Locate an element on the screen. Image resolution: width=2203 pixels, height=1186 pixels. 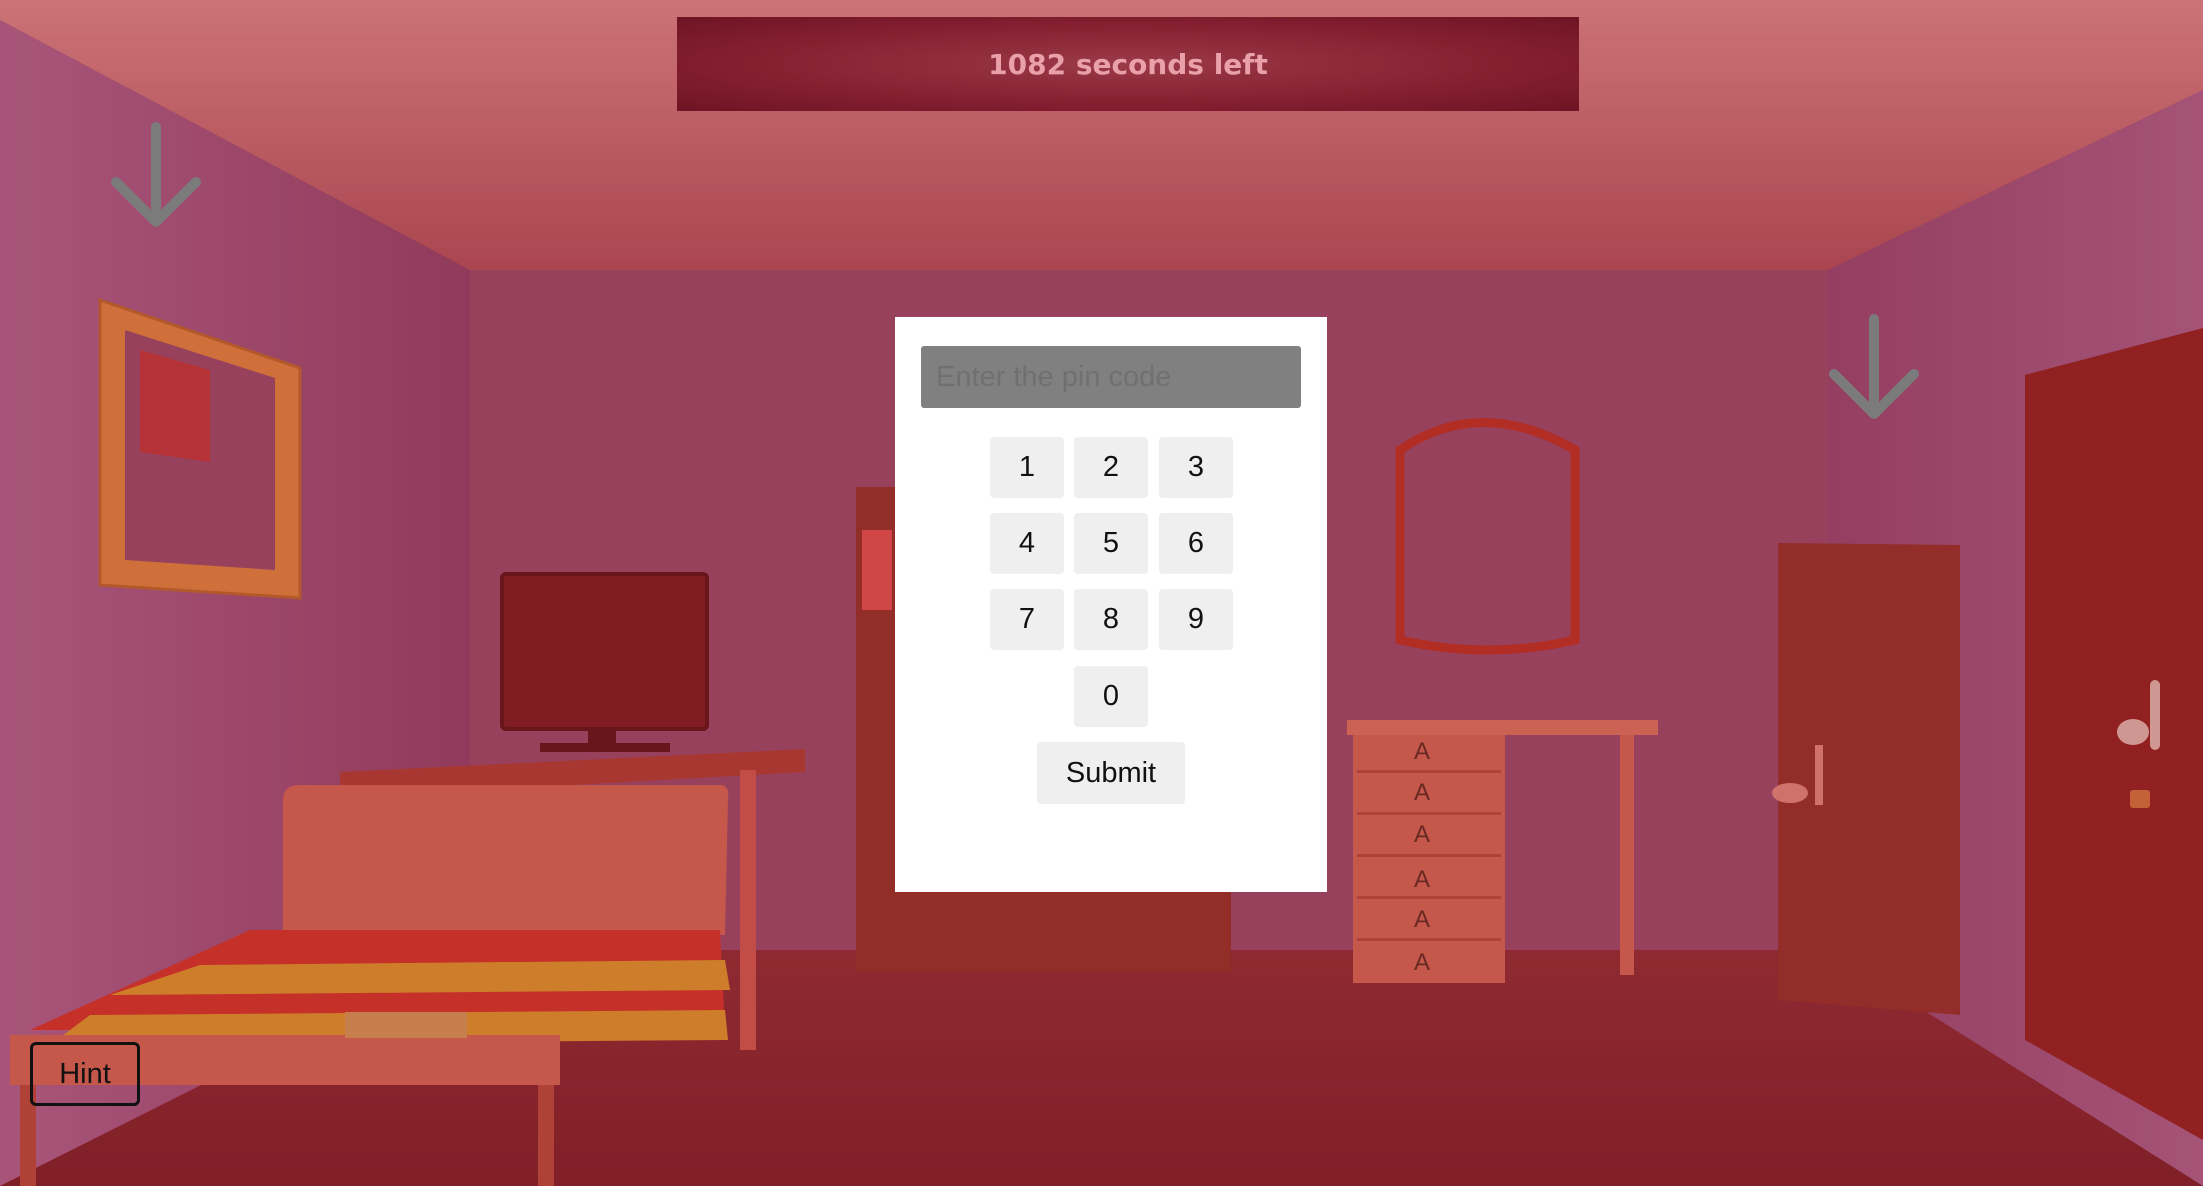
pin-code-modal: 1 2 3 4 5 6 7 8 9 0 Submit is located at coordinates (1111, 604).